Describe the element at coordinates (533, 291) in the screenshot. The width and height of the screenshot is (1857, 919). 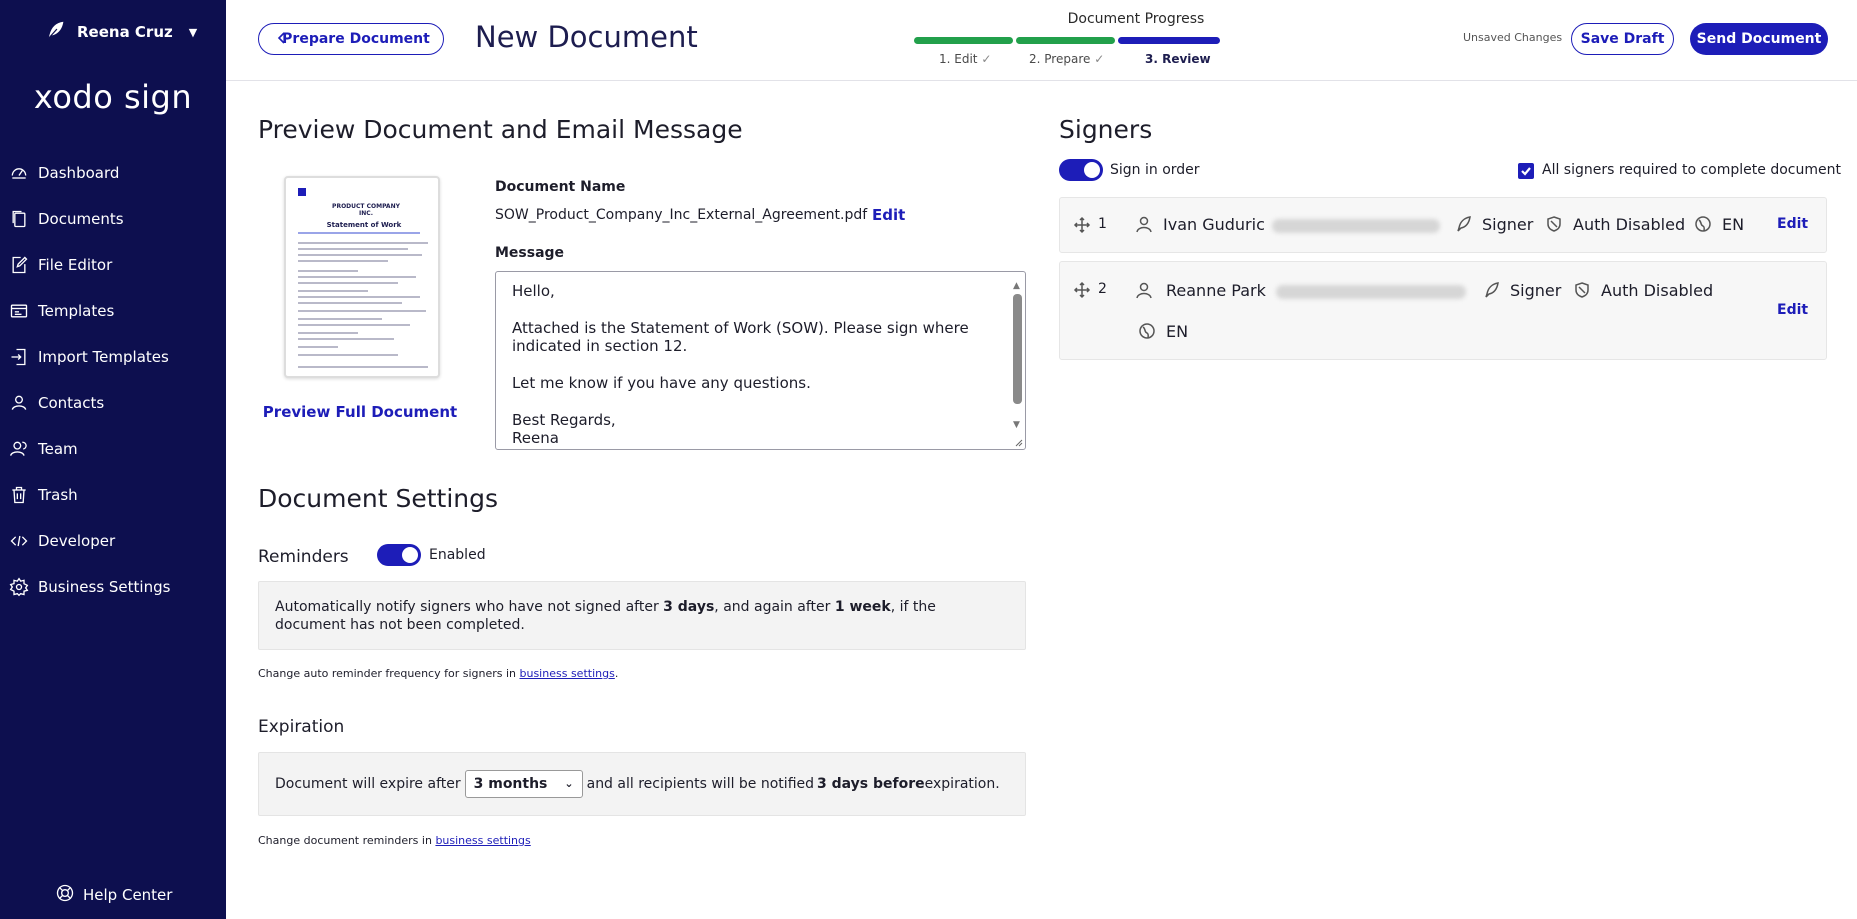
I see `message-line: Hello,` at that location.